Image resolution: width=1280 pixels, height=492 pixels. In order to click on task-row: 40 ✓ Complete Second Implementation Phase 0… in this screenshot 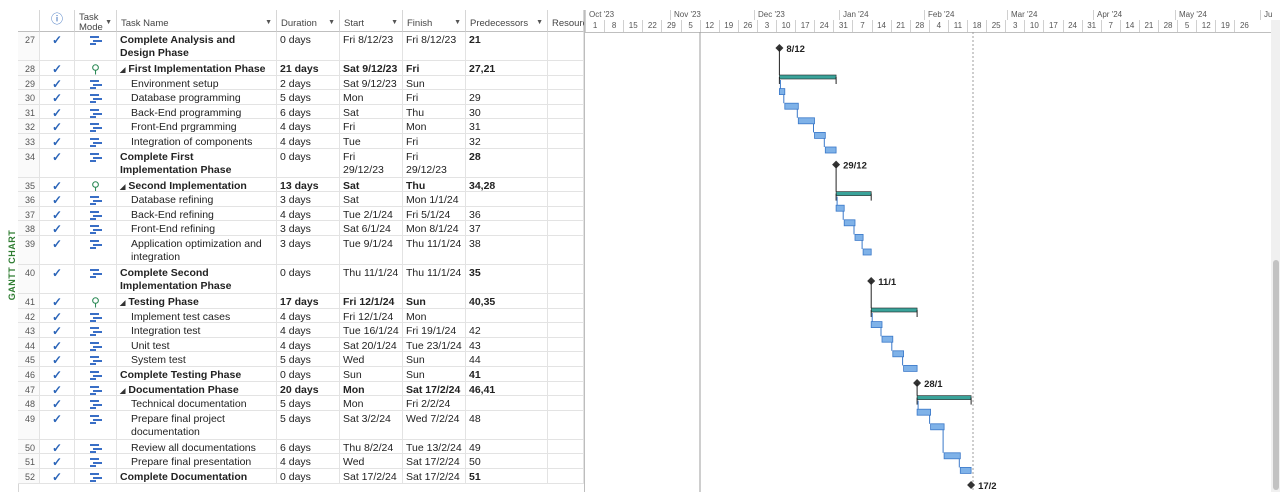, I will do `click(301, 279)`.